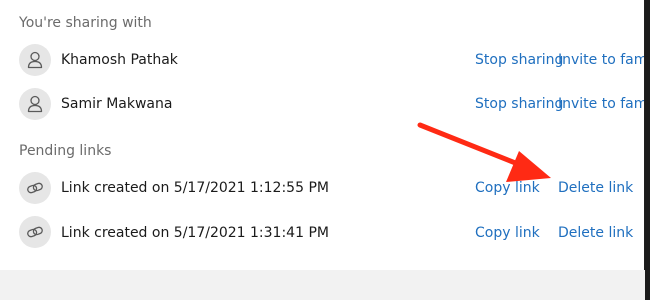  Describe the element at coordinates (65, 151) in the screenshot. I see `pending-links-header: Pending links` at that location.